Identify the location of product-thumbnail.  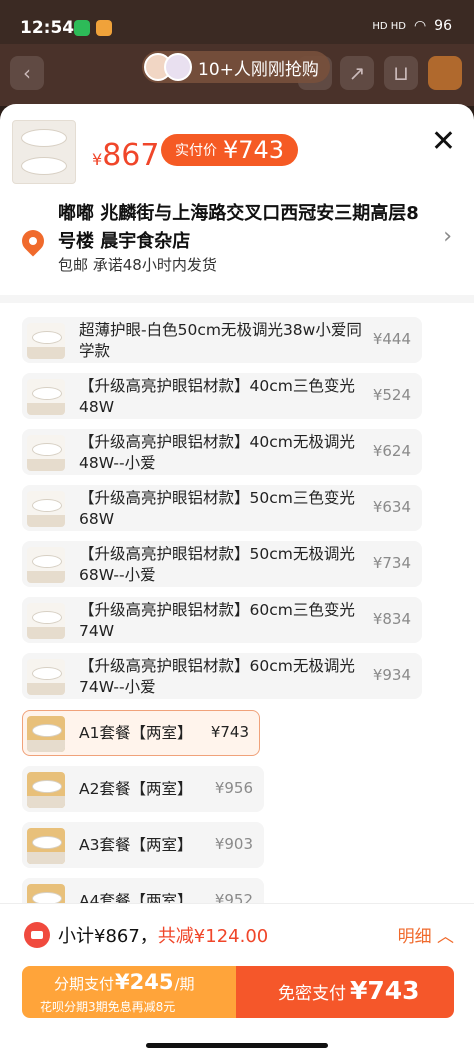
(44, 152).